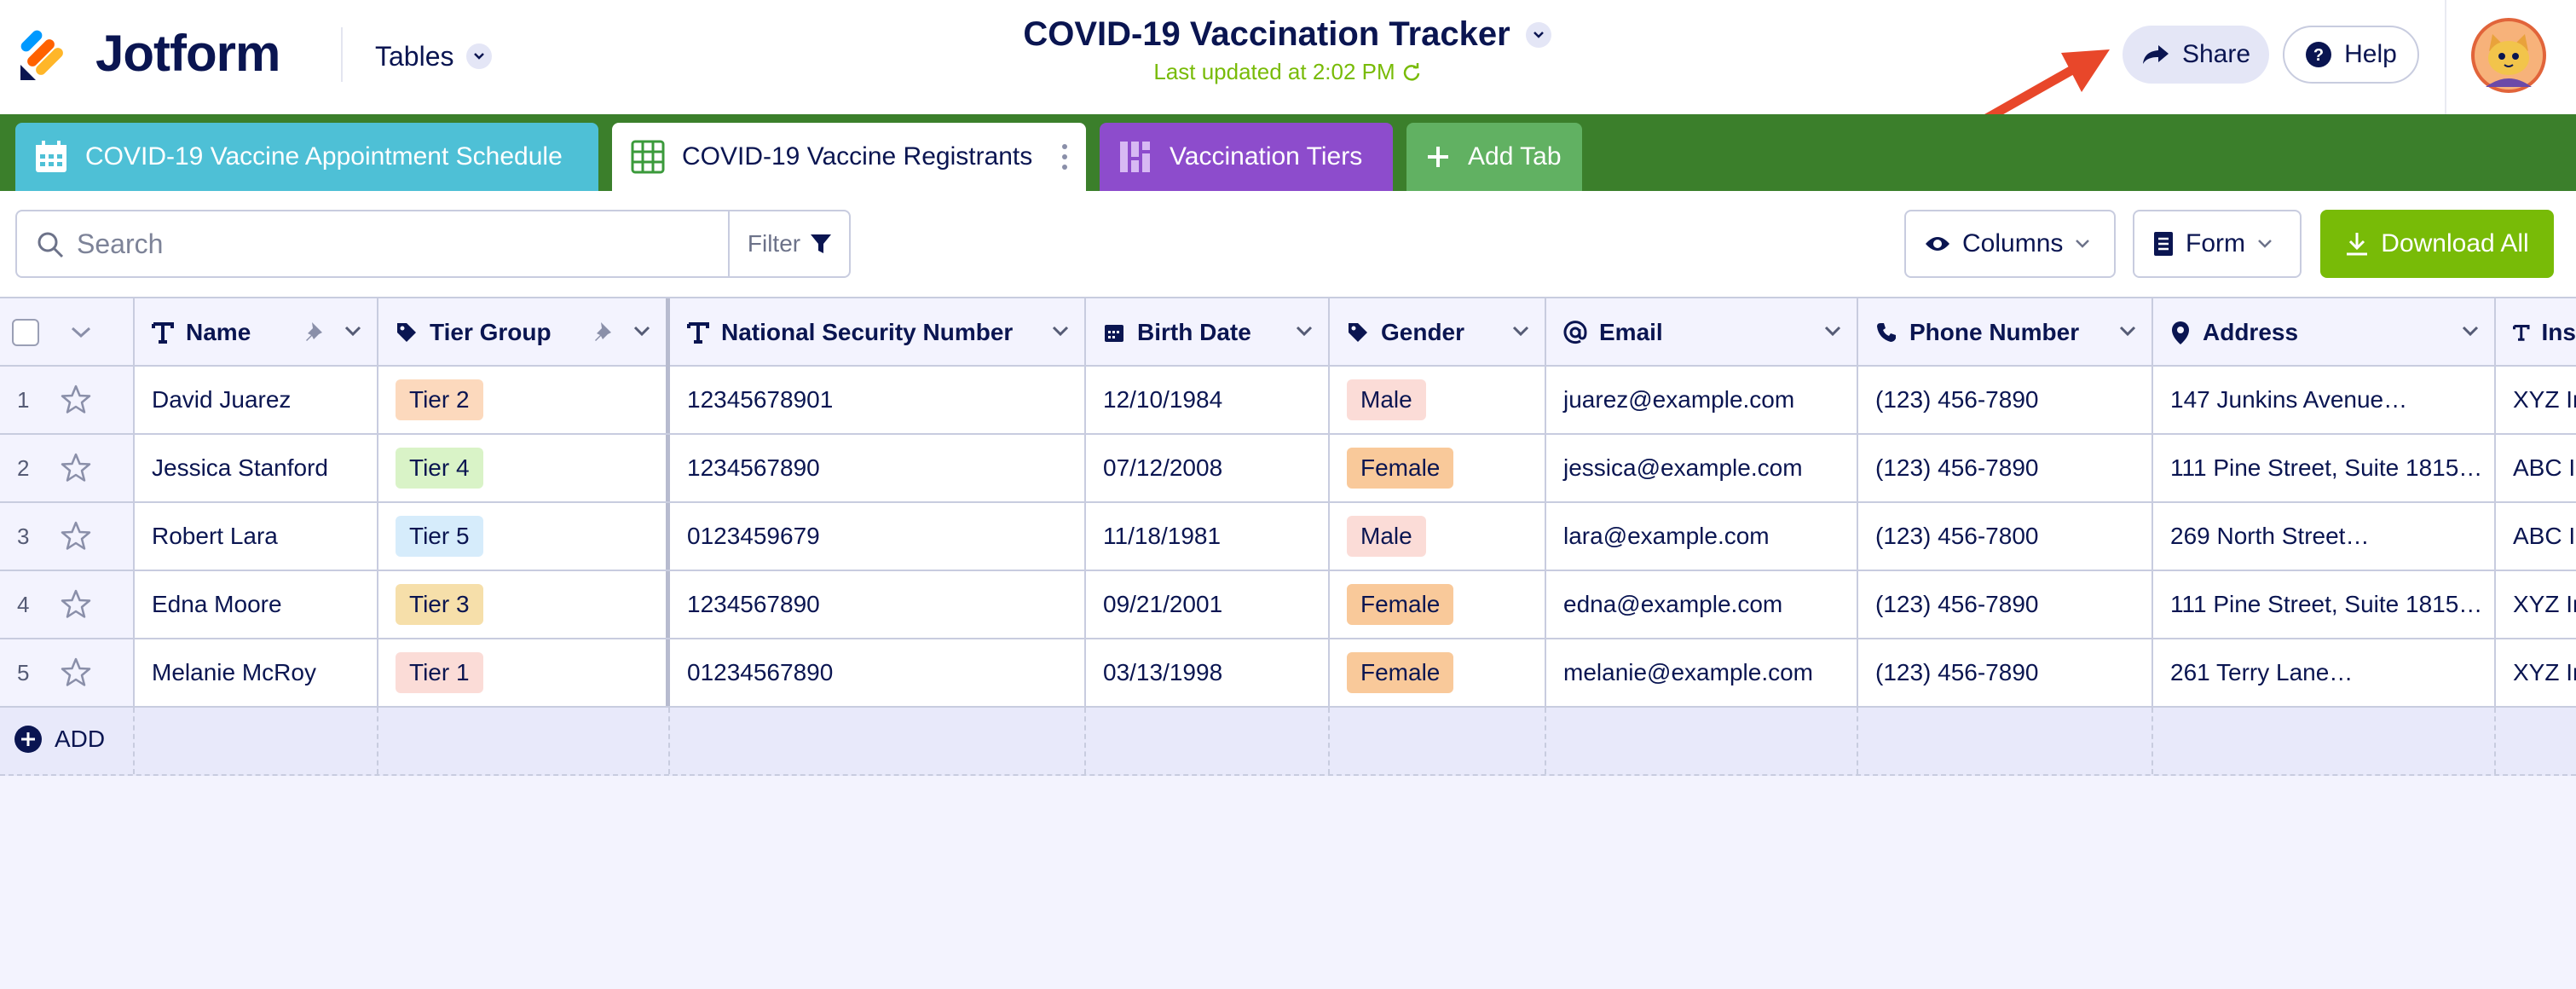 This screenshot has height=989, width=2576. Describe the element at coordinates (405, 244) in the screenshot. I see `search-input` at that location.